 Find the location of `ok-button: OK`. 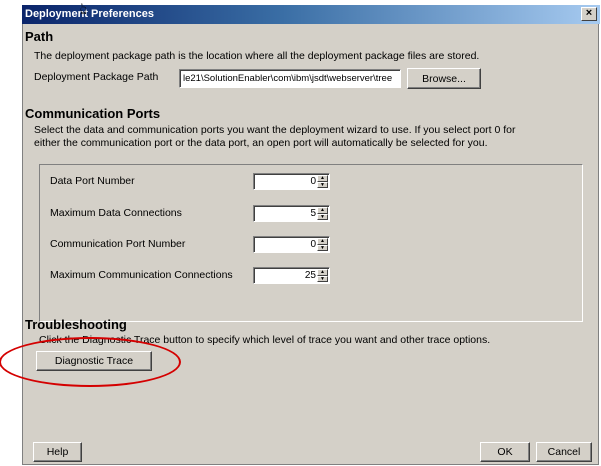

ok-button: OK is located at coordinates (505, 452).